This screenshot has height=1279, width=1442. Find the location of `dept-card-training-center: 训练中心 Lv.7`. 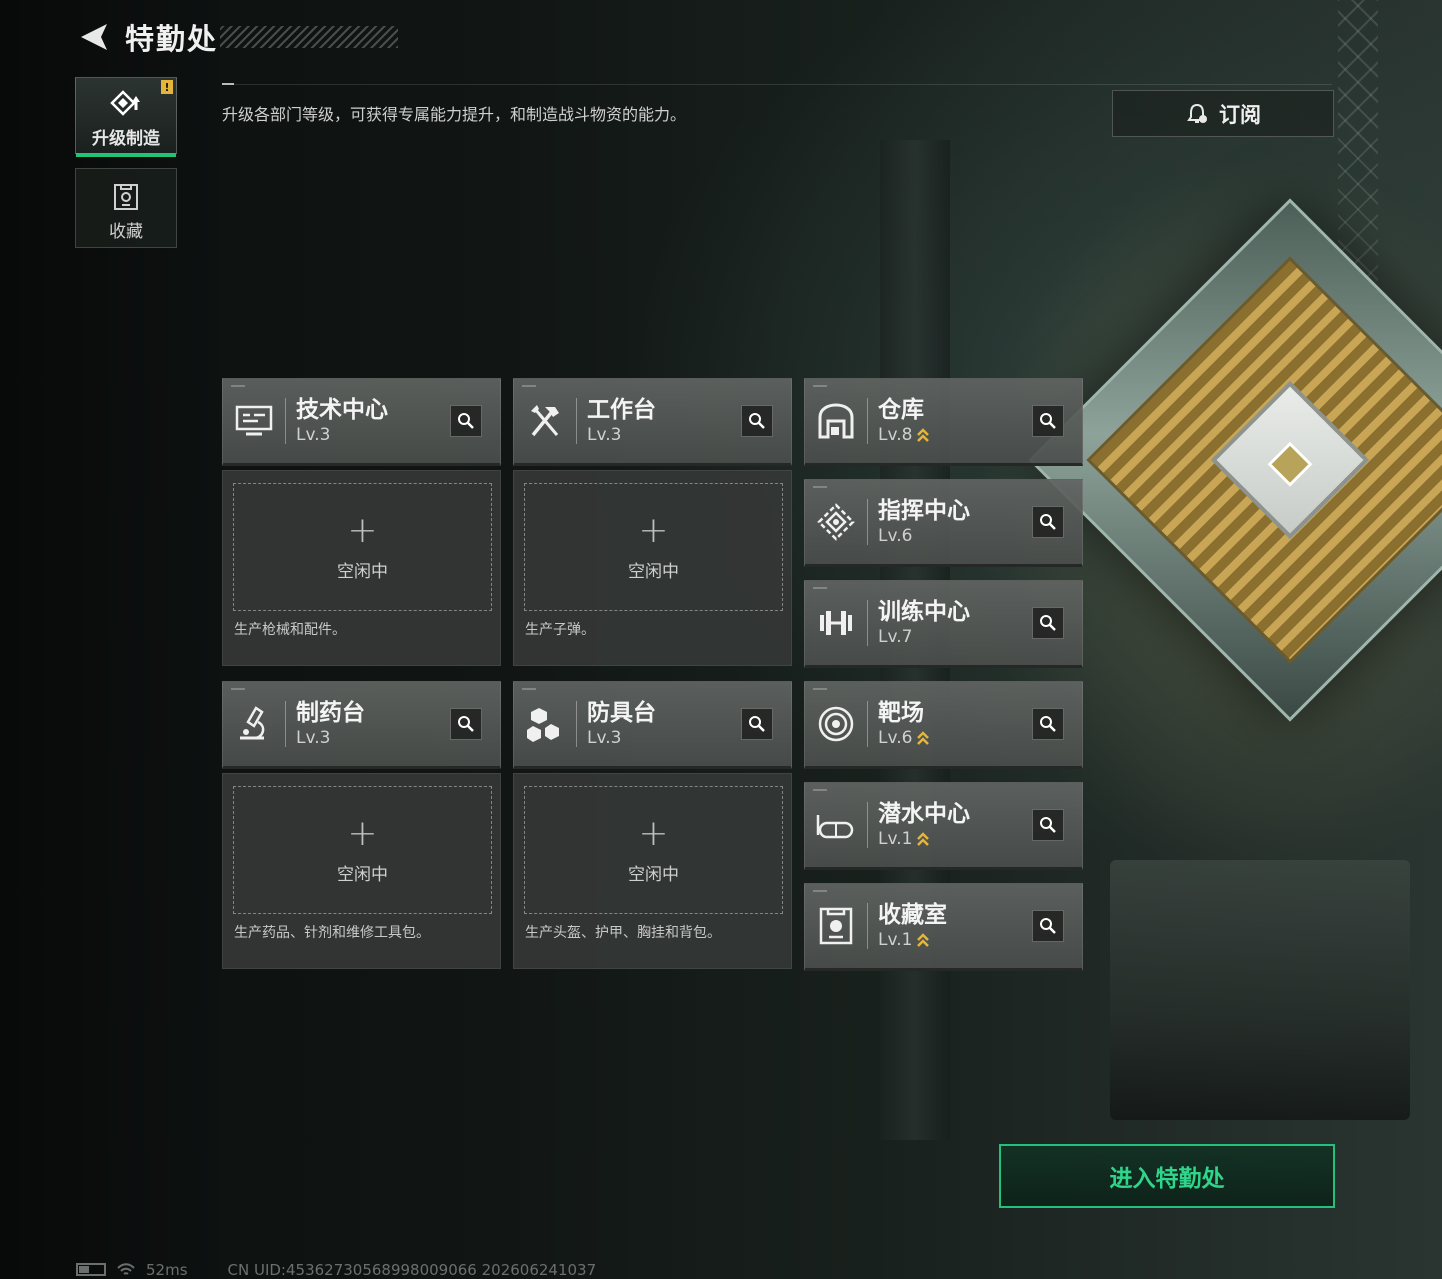

dept-card-training-center: 训练中心 Lv.7 is located at coordinates (943, 624).